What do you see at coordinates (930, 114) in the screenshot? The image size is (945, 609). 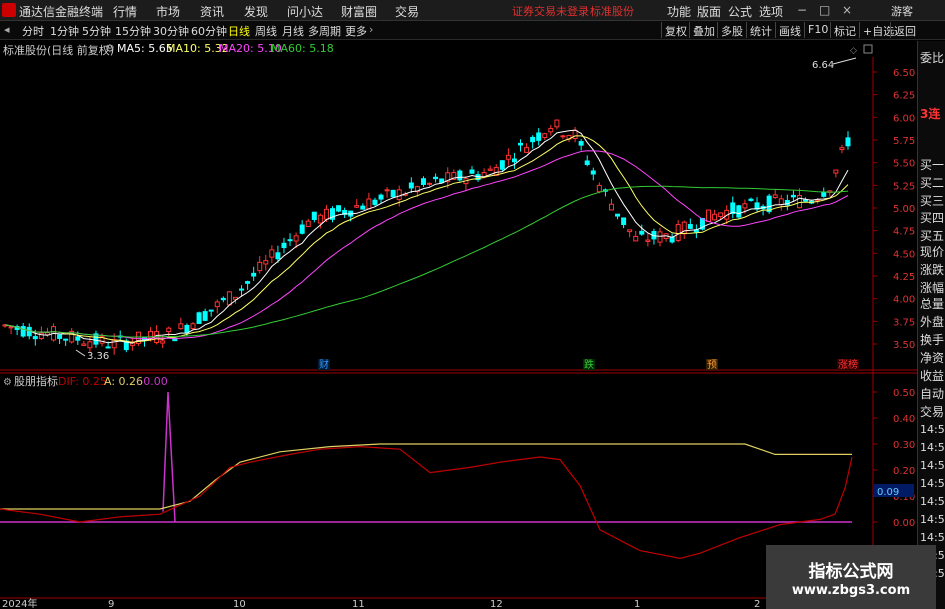 I see `side-panel-item: 3连` at bounding box center [930, 114].